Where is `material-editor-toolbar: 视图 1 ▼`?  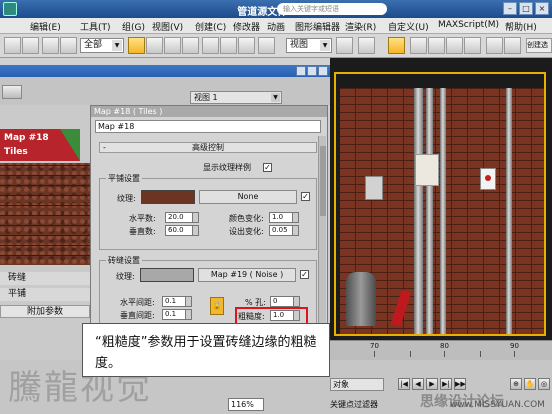
material-editor-toolbar: 视图 1 ▼ is located at coordinates (165, 91).